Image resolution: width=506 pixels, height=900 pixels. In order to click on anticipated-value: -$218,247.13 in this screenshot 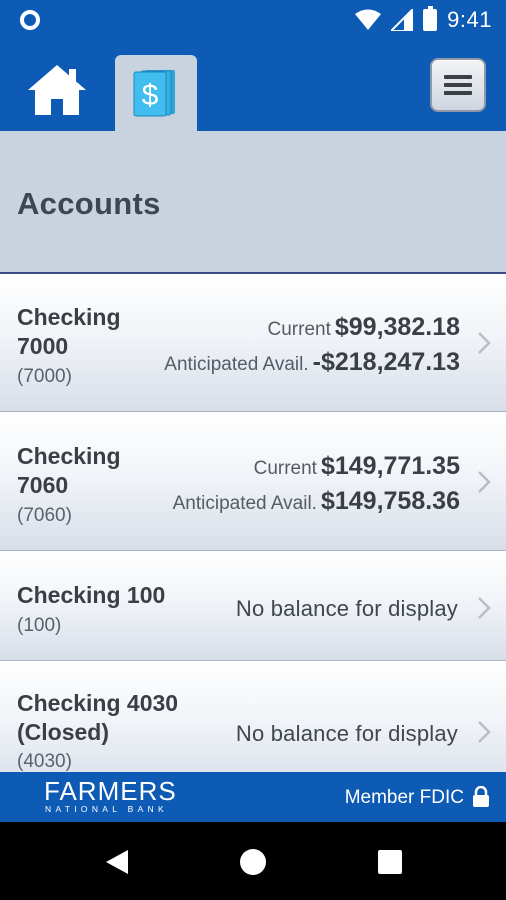, I will do `click(386, 362)`.